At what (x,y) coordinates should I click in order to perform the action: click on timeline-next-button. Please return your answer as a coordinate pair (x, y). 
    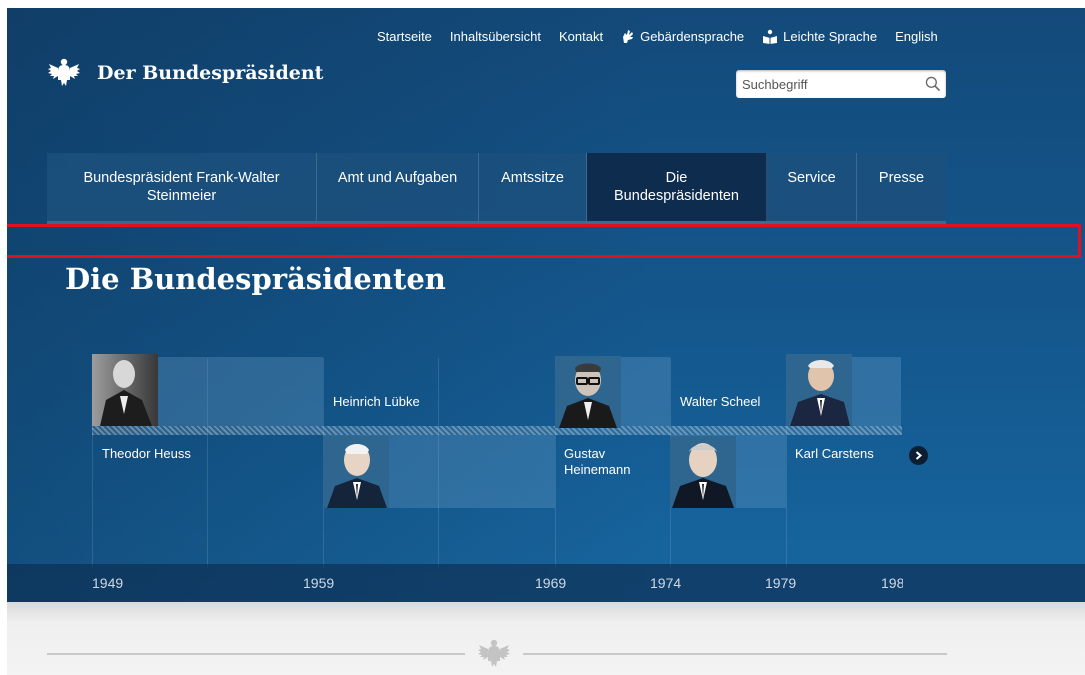
    Looking at the image, I should click on (918, 455).